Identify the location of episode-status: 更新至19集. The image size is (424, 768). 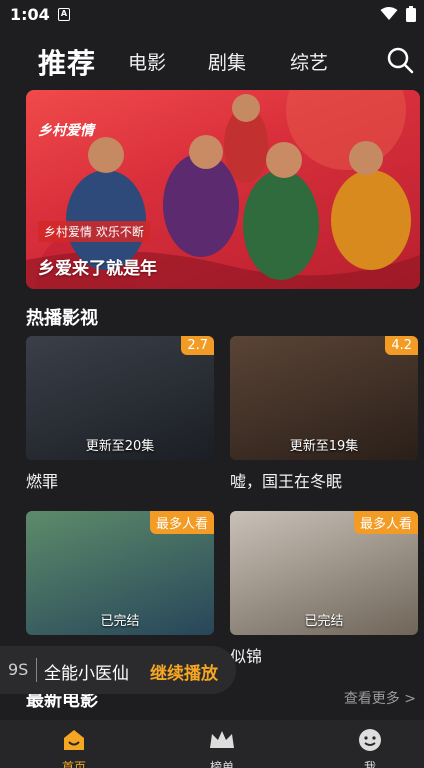
(324, 446).